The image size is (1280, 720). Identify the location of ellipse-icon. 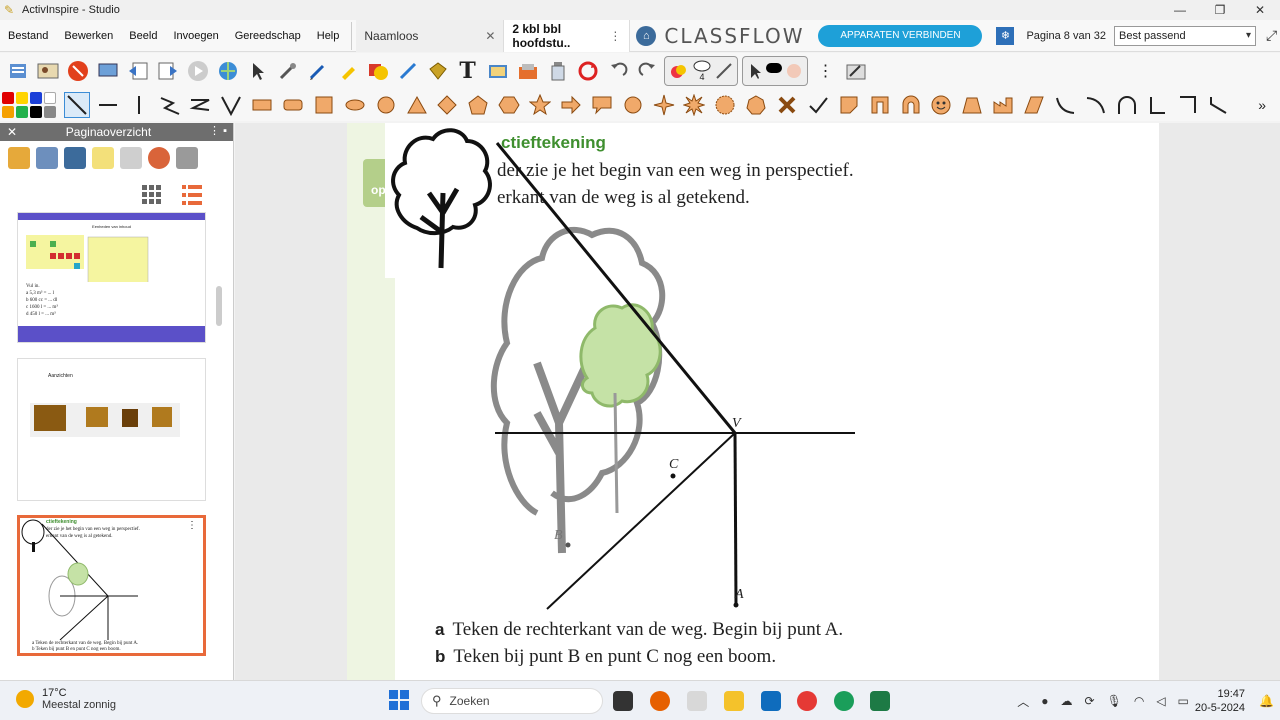
(355, 105).